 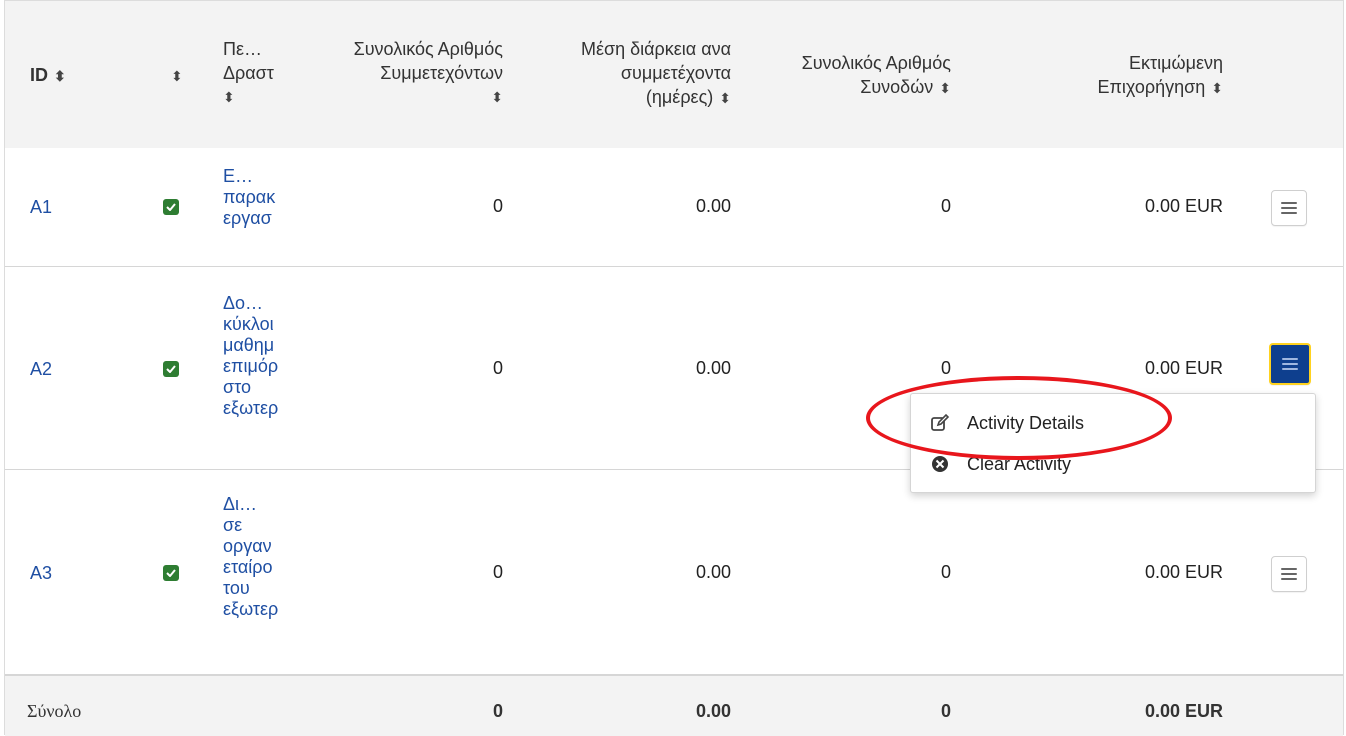 I want to click on column-header-selection: ⬍, so click(x=177, y=75).